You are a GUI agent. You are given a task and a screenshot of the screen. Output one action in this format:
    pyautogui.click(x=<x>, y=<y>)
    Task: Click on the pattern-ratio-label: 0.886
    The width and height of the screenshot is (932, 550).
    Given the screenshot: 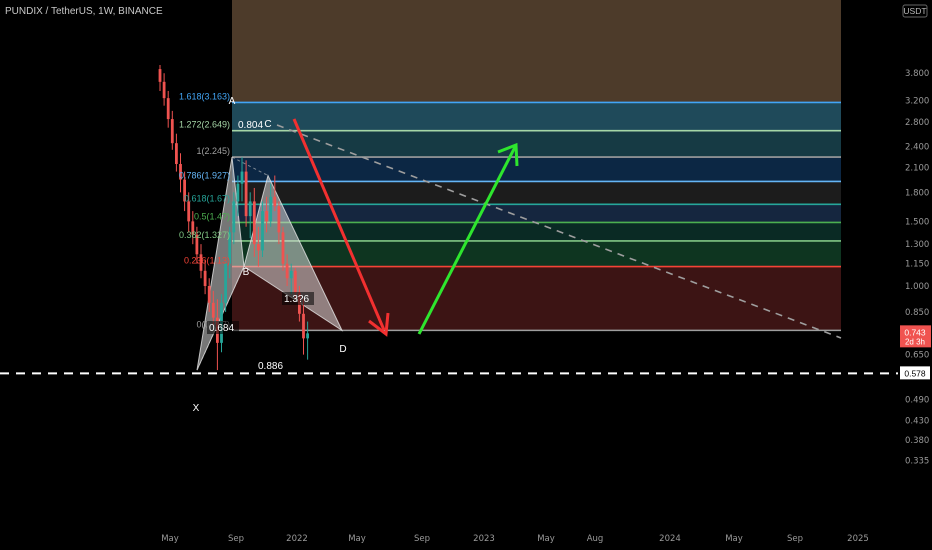 What is the action you would take?
    pyautogui.click(x=270, y=366)
    